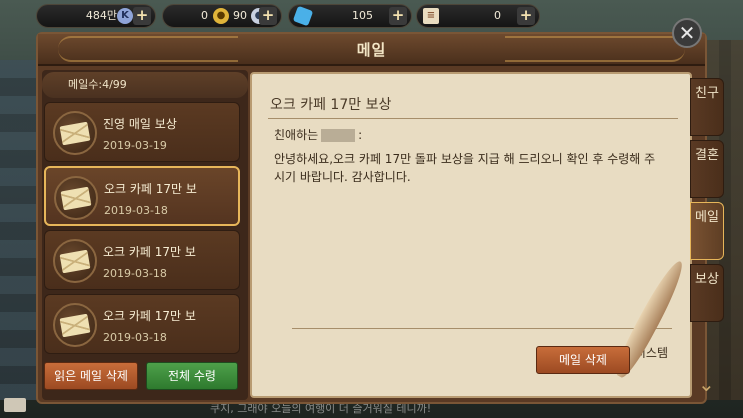  I want to click on coin-b-value: 90, so click(240, 15).